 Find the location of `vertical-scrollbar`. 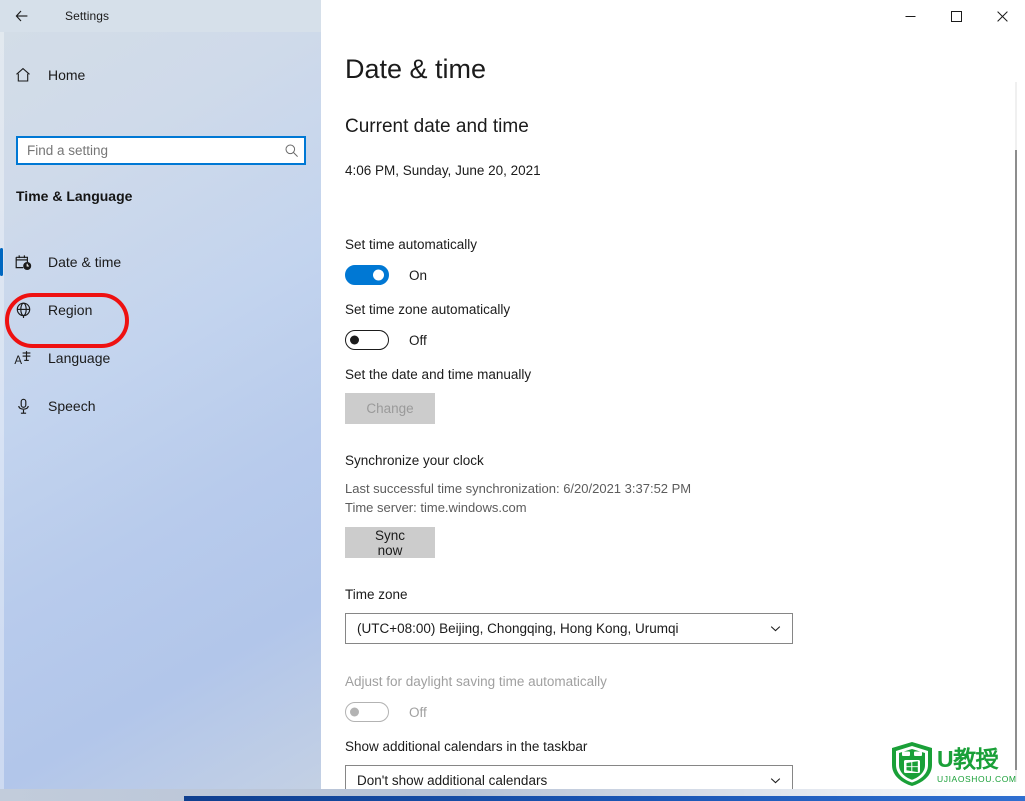

vertical-scrollbar is located at coordinates (1016, 432).